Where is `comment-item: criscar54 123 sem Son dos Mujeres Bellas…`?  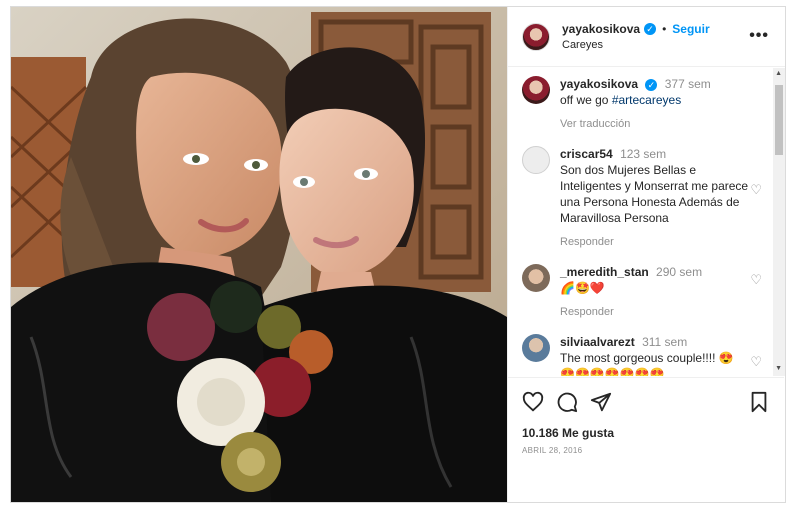 comment-item: criscar54 123 sem Son dos Mujeres Bellas… is located at coordinates (646, 198).